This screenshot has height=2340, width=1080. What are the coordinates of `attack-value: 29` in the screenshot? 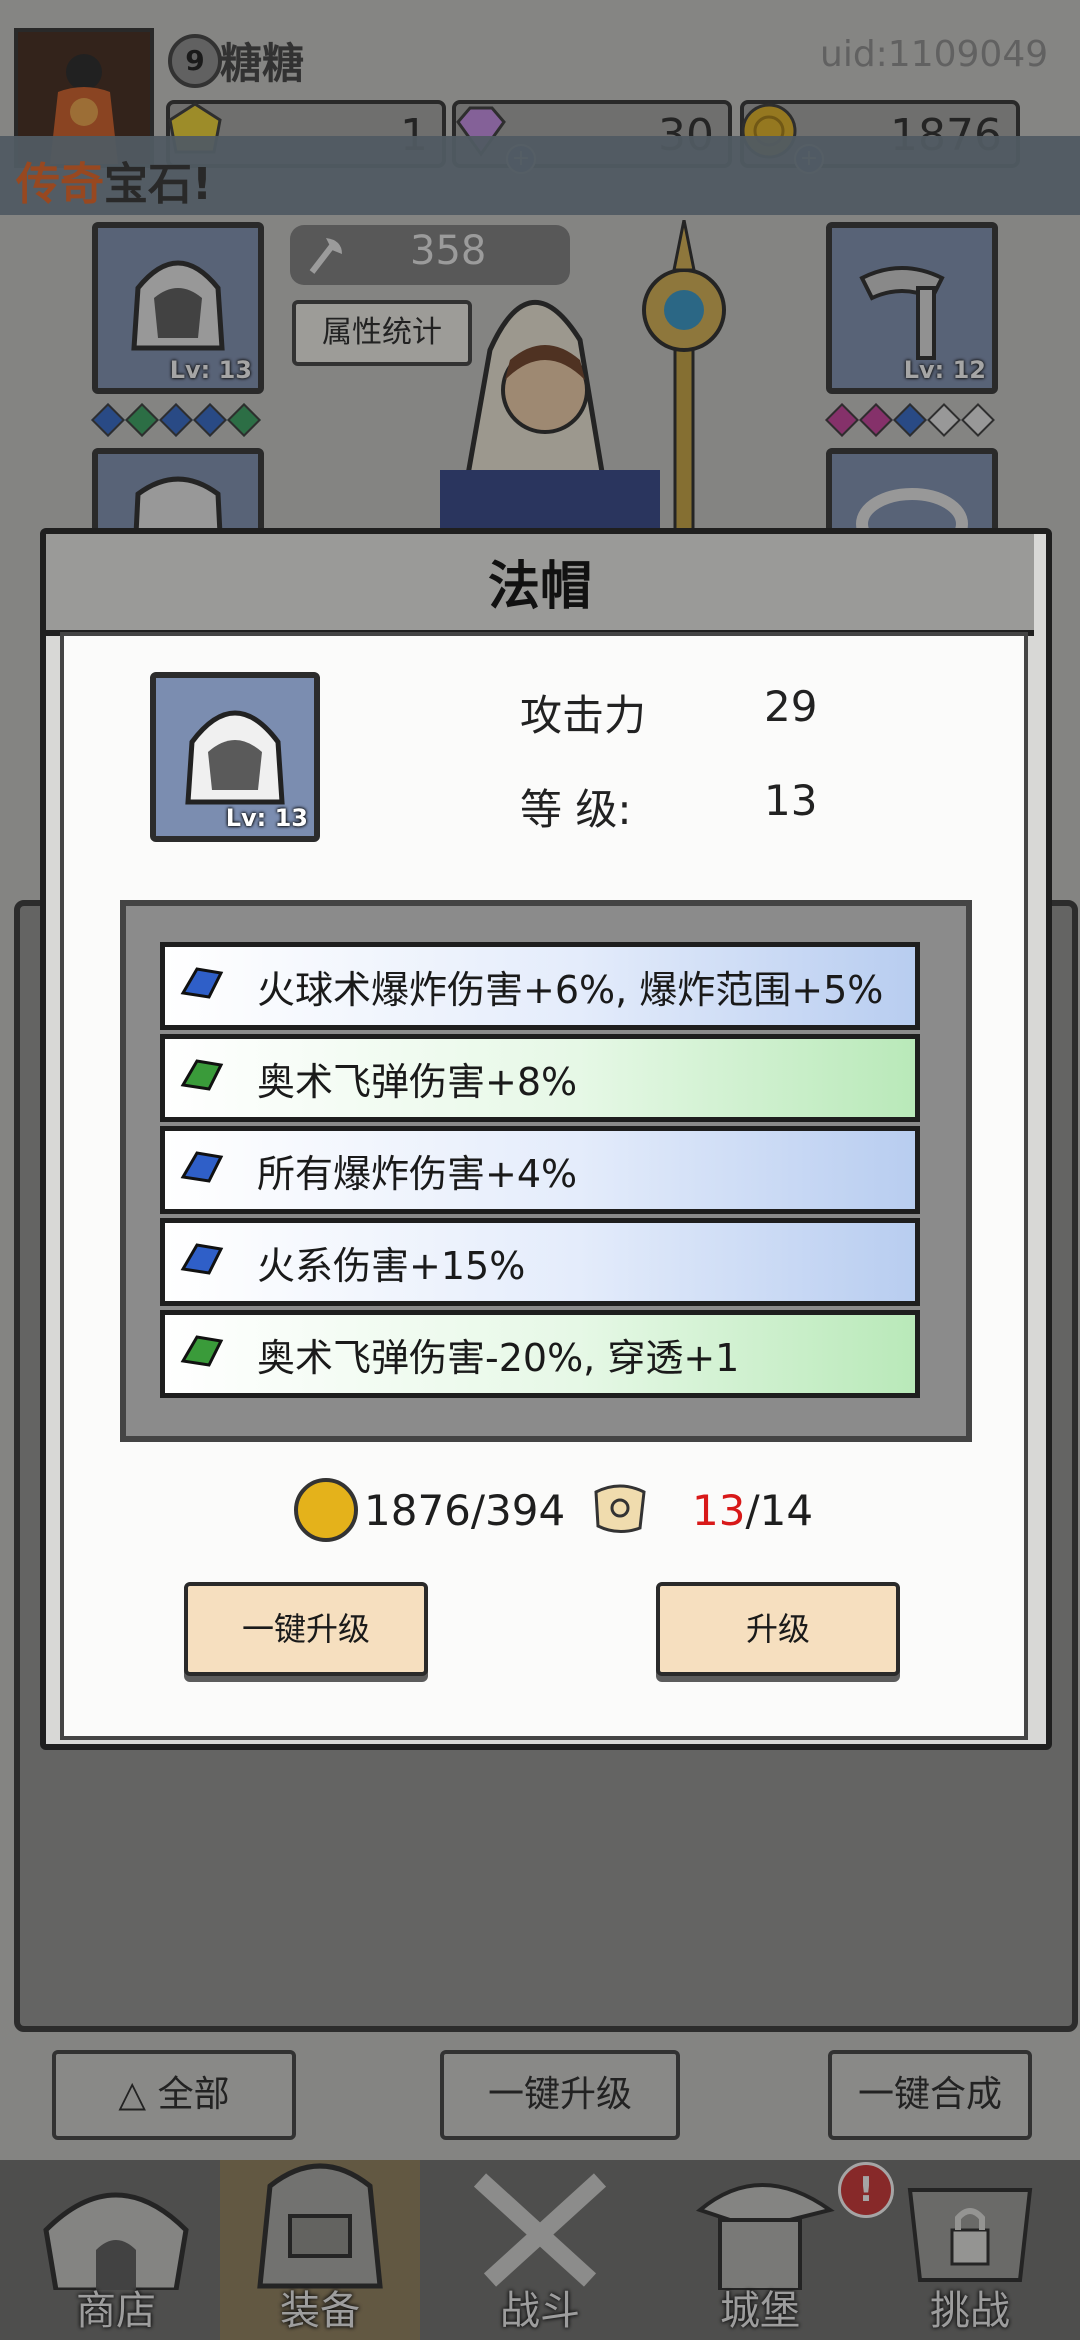 It's located at (791, 706).